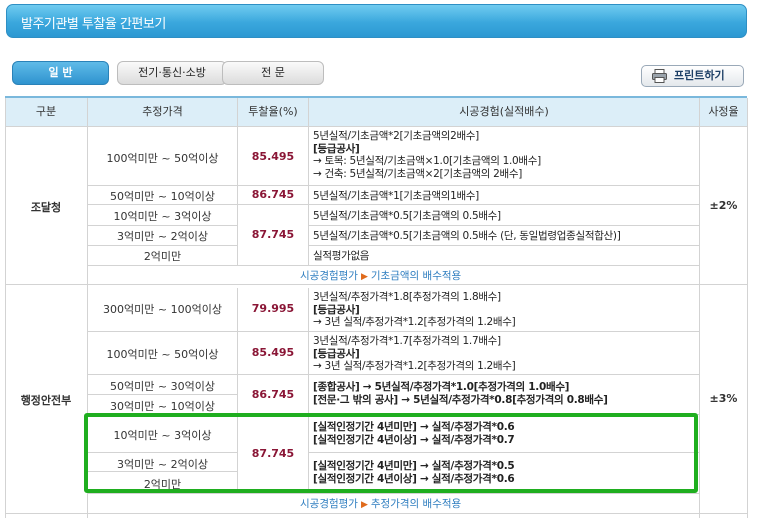  Describe the element at coordinates (416, 504) in the screenshot. I see `footer-note-right: 추정가격의 배수적용` at that location.